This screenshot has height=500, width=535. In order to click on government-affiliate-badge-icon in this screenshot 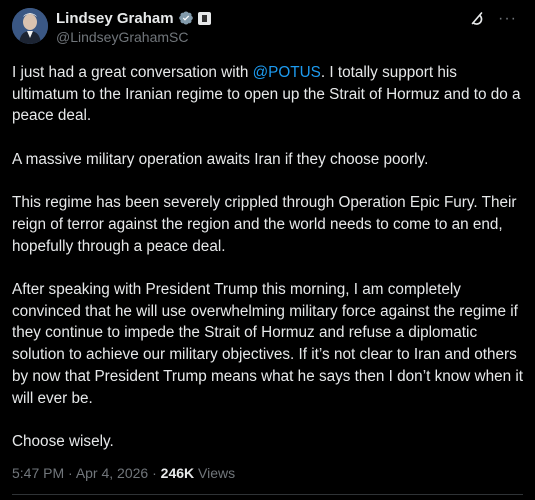, I will do `click(204, 18)`.